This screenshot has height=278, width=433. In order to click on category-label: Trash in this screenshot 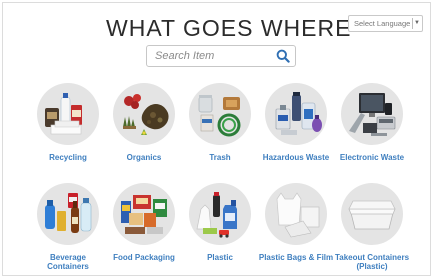, I will do `click(220, 157)`.